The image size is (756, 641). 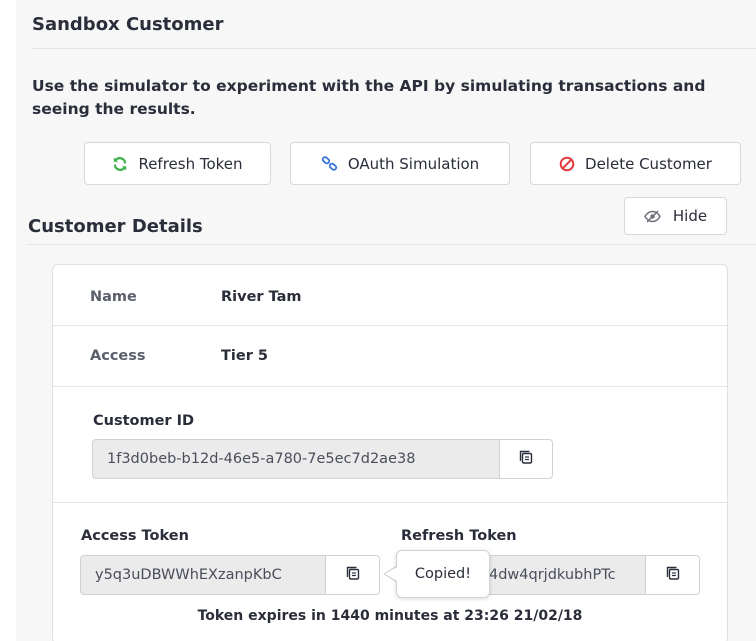 I want to click on copy-refresh-token-button, so click(x=672, y=575).